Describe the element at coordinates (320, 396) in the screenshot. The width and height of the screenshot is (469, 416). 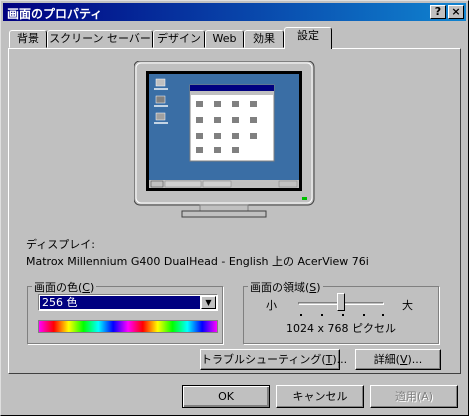
I see `cancel-button: キャンセル` at that location.